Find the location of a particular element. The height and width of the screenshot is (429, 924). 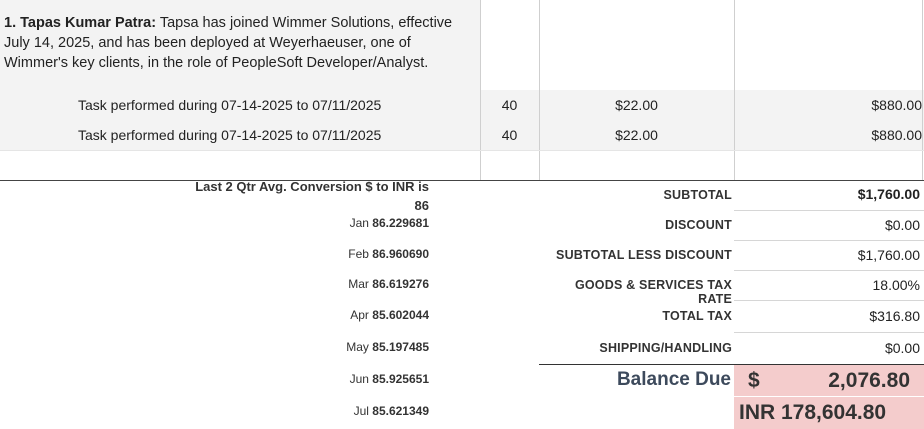

conversion-rate: 86.960690 is located at coordinates (400, 254).